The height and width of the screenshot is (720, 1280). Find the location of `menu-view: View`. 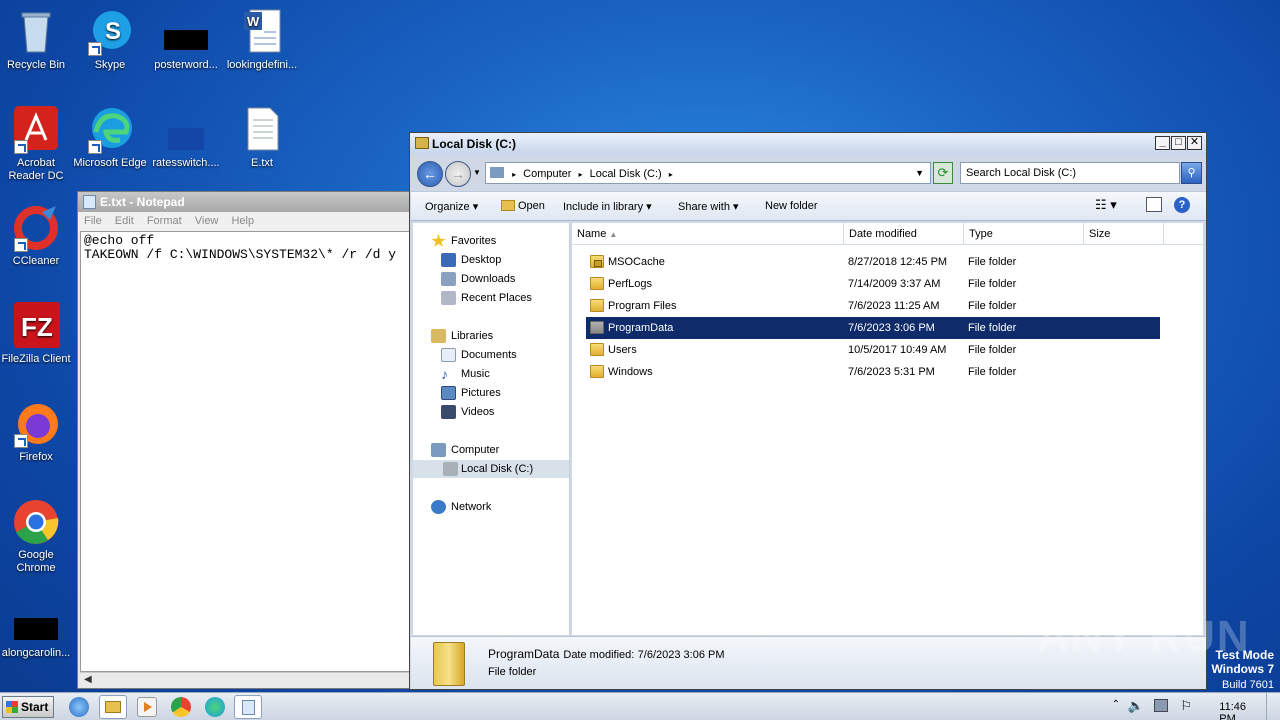

menu-view: View is located at coordinates (207, 221).